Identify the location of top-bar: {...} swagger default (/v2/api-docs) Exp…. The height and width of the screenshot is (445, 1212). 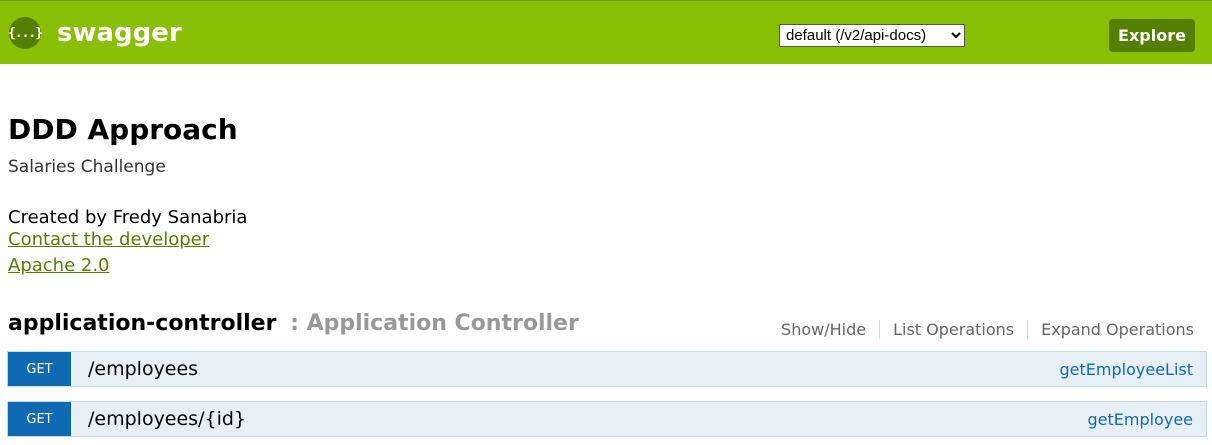
(606, 32).